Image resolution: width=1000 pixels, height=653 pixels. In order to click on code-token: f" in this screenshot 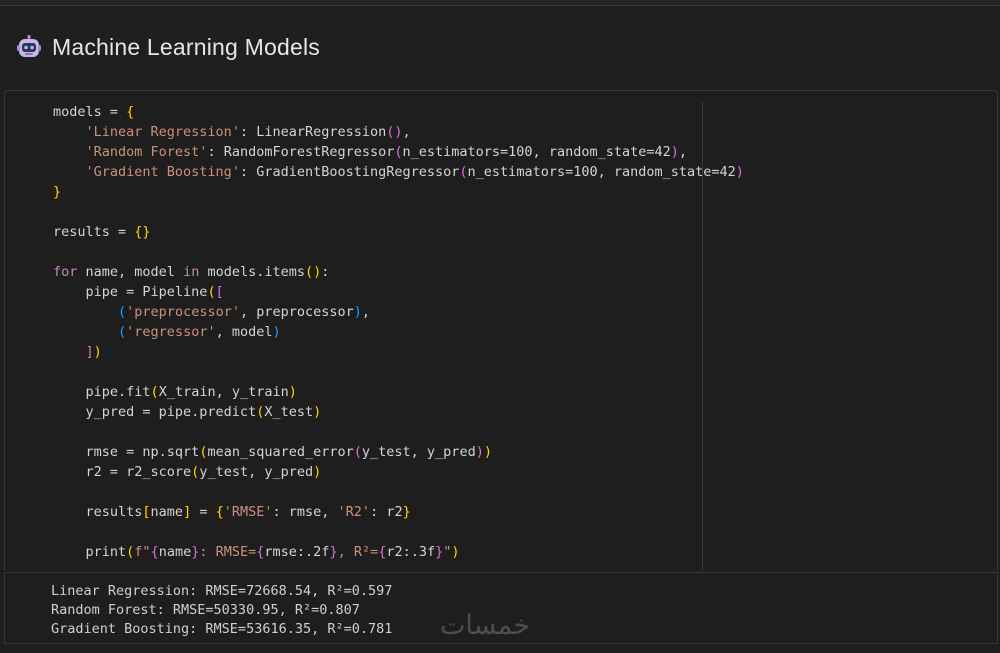, I will do `click(142, 552)`.